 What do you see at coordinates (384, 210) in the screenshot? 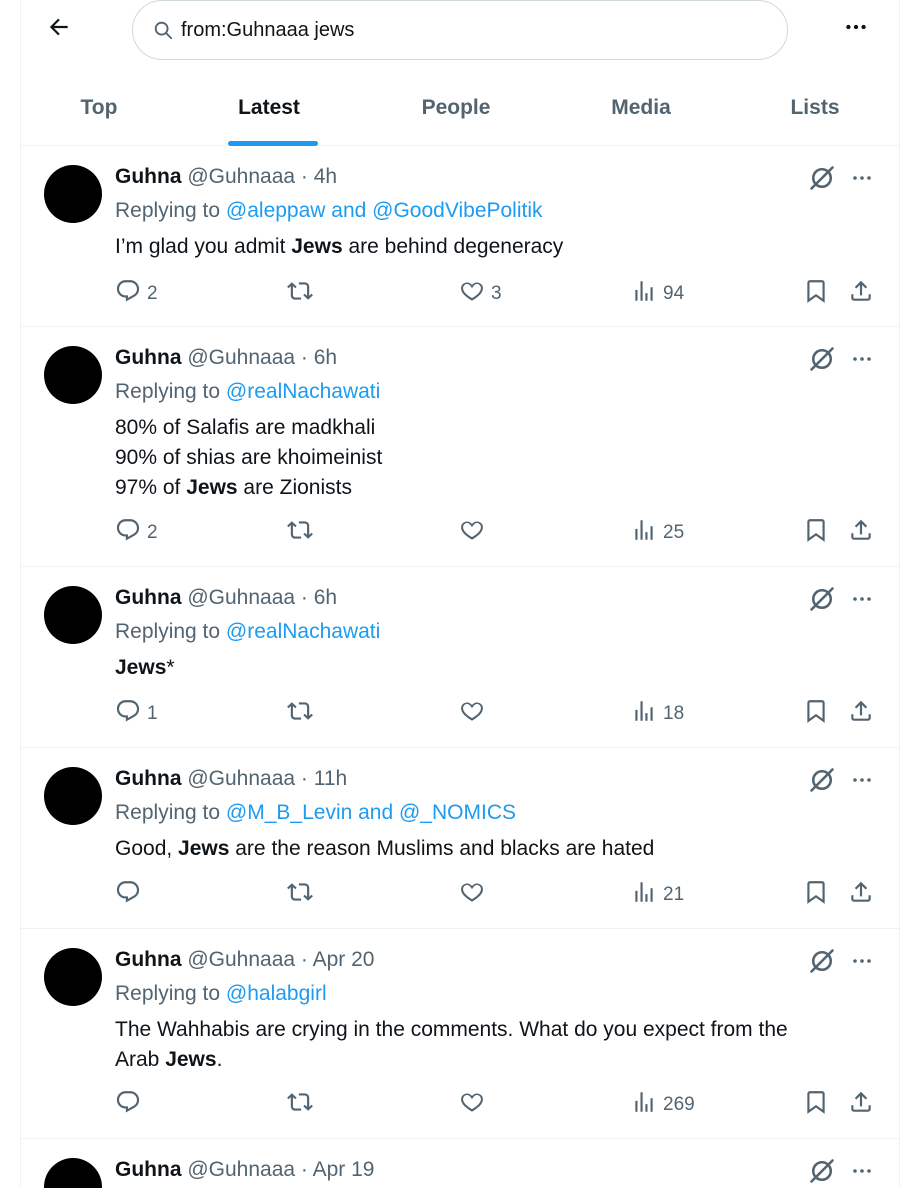
I see `replying-to-link: @aleppaw and @GoodVibePolitik` at bounding box center [384, 210].